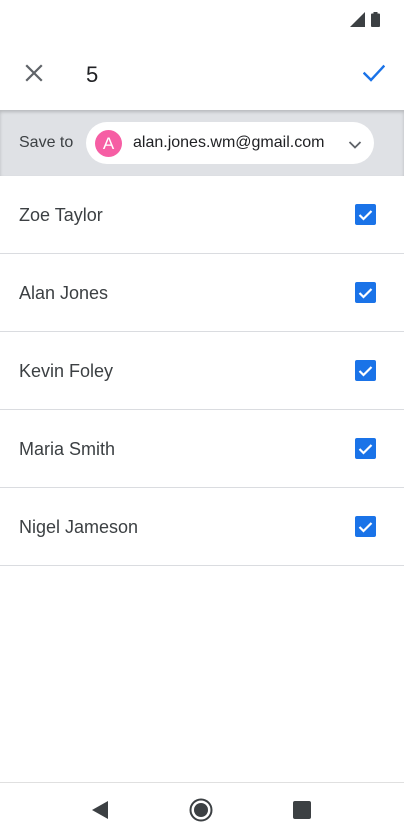 The image size is (404, 840). I want to click on back-button, so click(100, 812).